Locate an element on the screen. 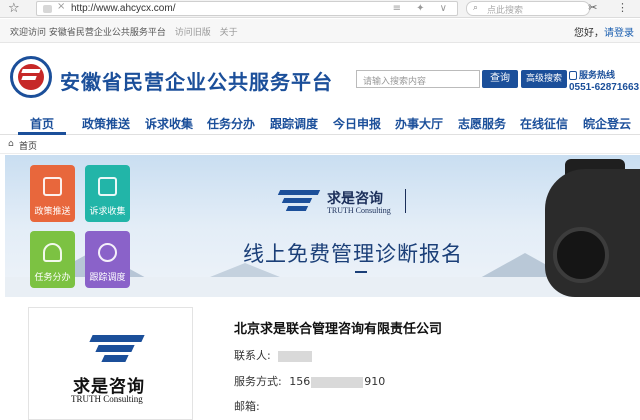 The image size is (640, 420). tile-tracking: 跟踪调度 is located at coordinates (107, 259).